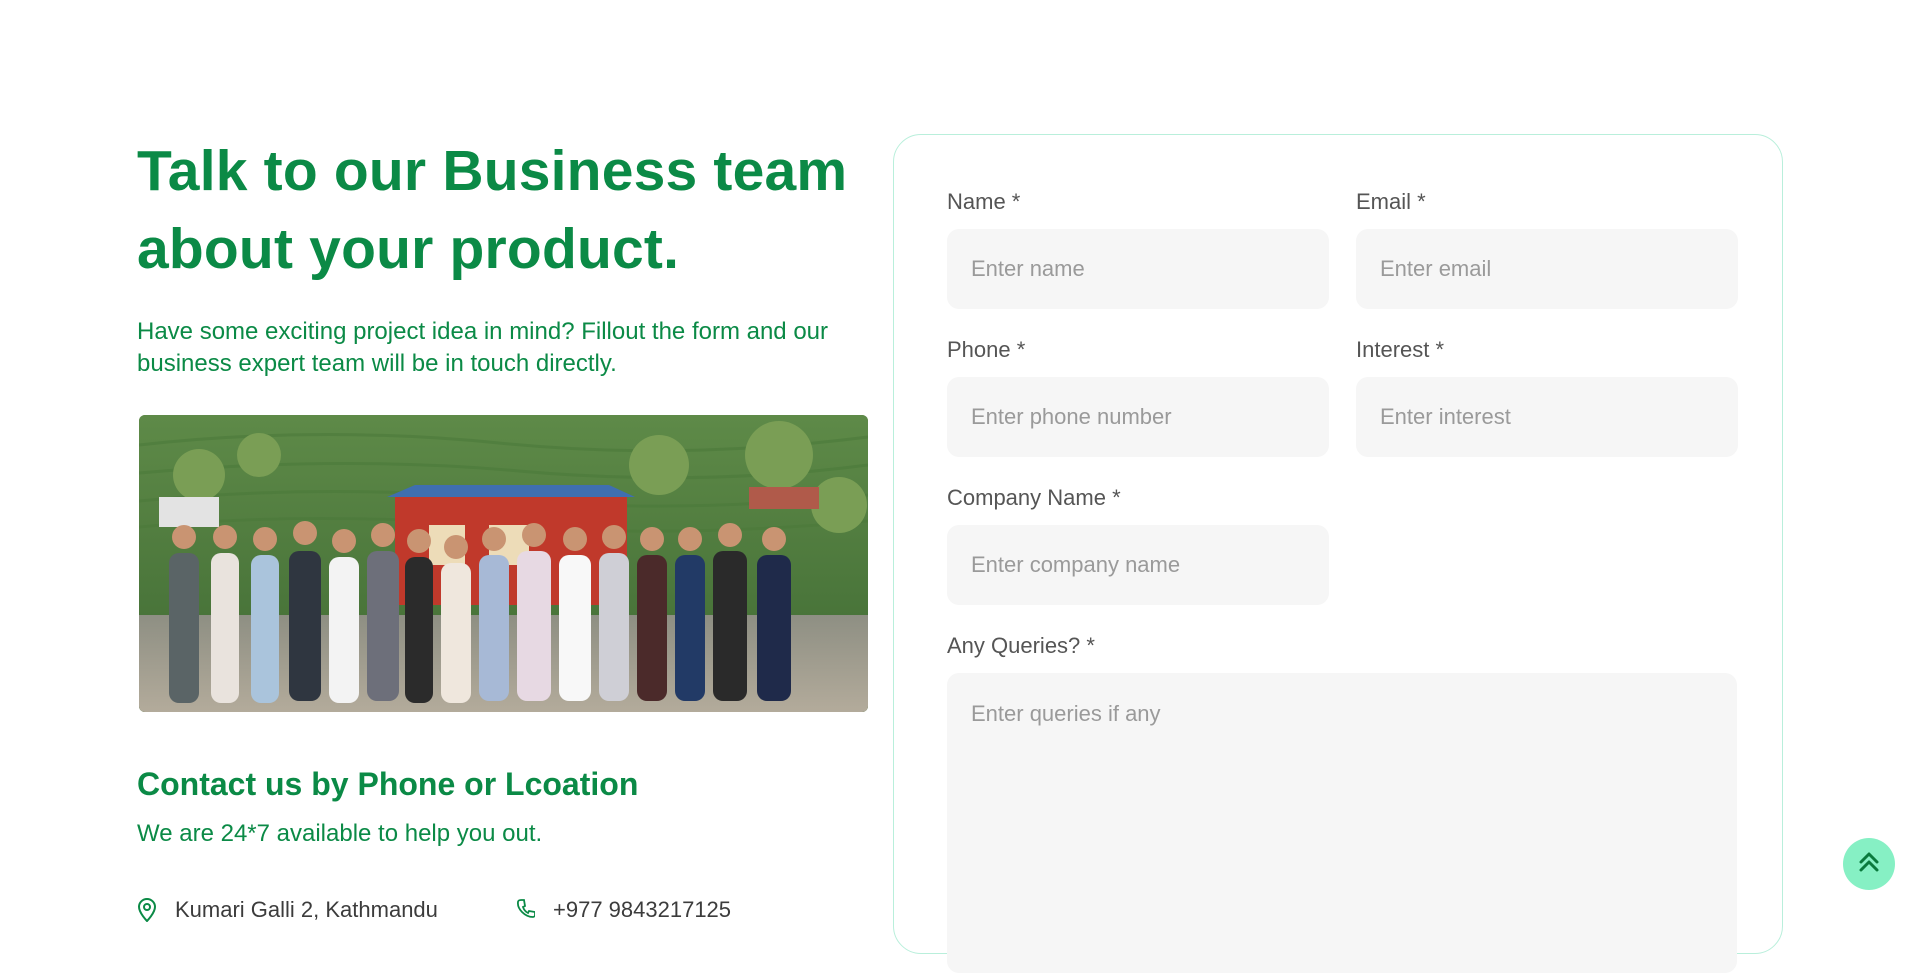 Image resolution: width=1920 pixels, height=973 pixels. Describe the element at coordinates (984, 201) in the screenshot. I see `name-label: Name *` at that location.